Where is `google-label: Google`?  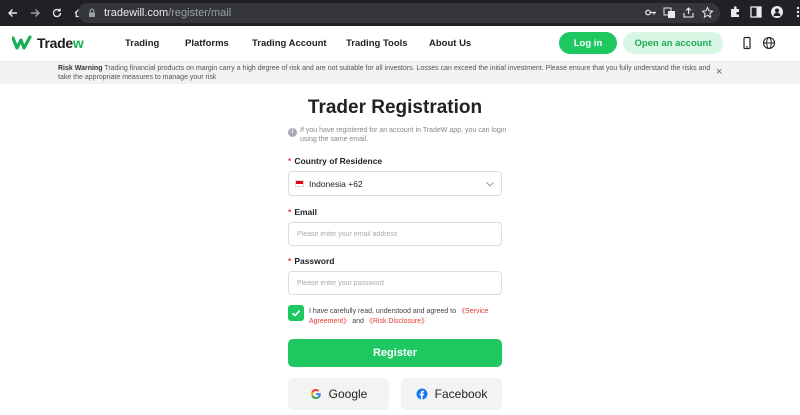 google-label: Google is located at coordinates (348, 394).